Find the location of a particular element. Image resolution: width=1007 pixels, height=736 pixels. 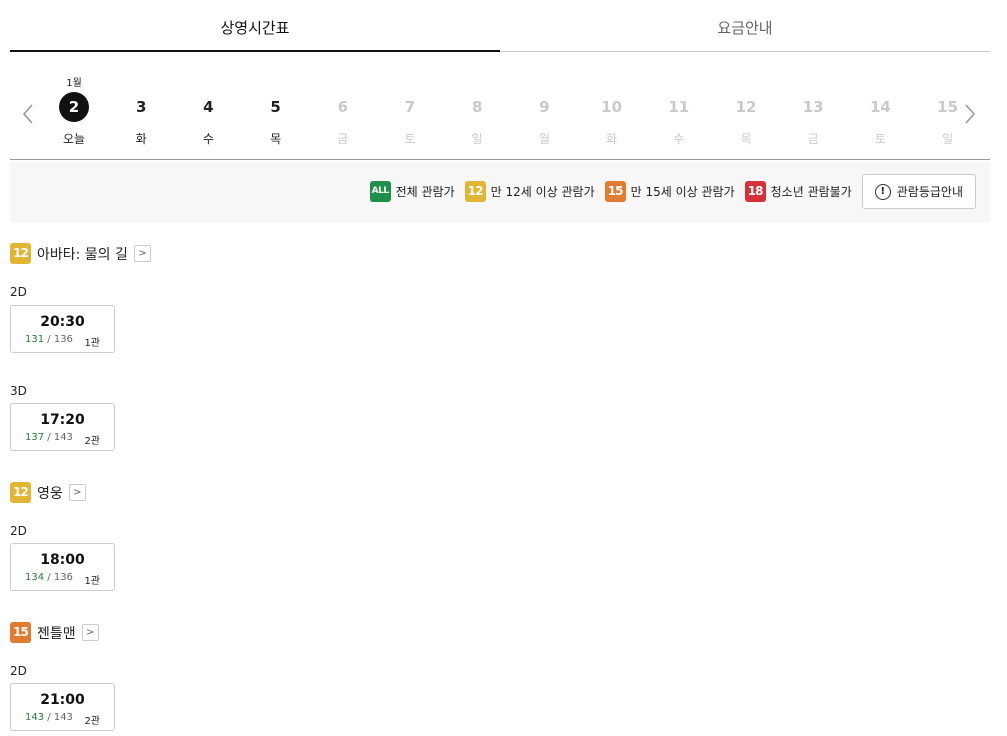

prev-arrow-icon is located at coordinates (28, 114).